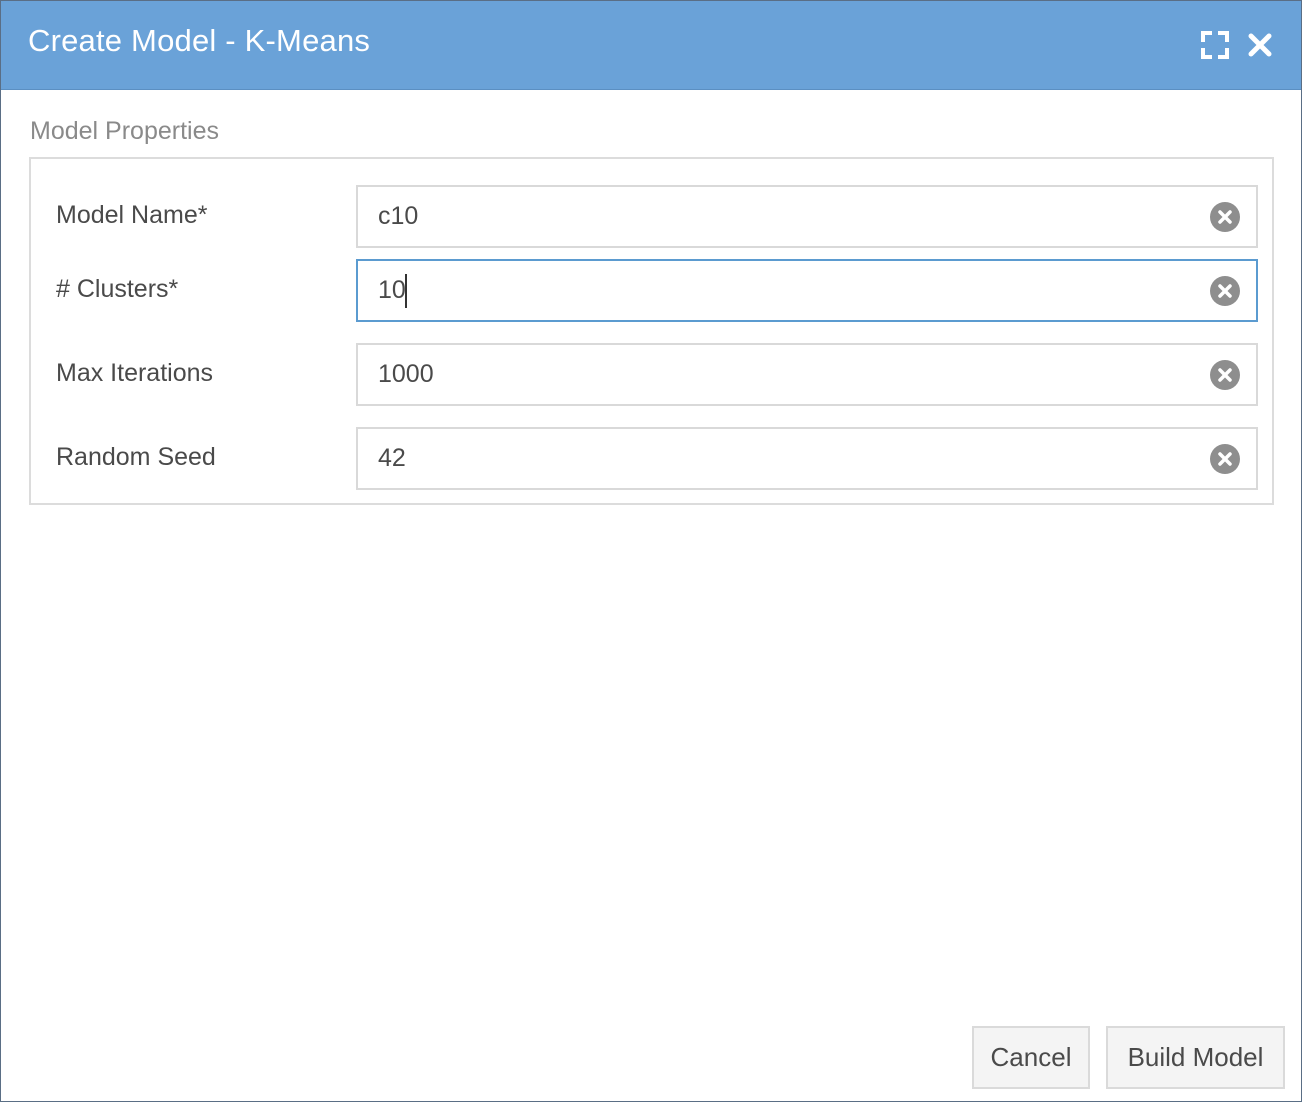 The width and height of the screenshot is (1302, 1102). Describe the element at coordinates (135, 373) in the screenshot. I see `max-iterations-label: Max Iterations` at that location.